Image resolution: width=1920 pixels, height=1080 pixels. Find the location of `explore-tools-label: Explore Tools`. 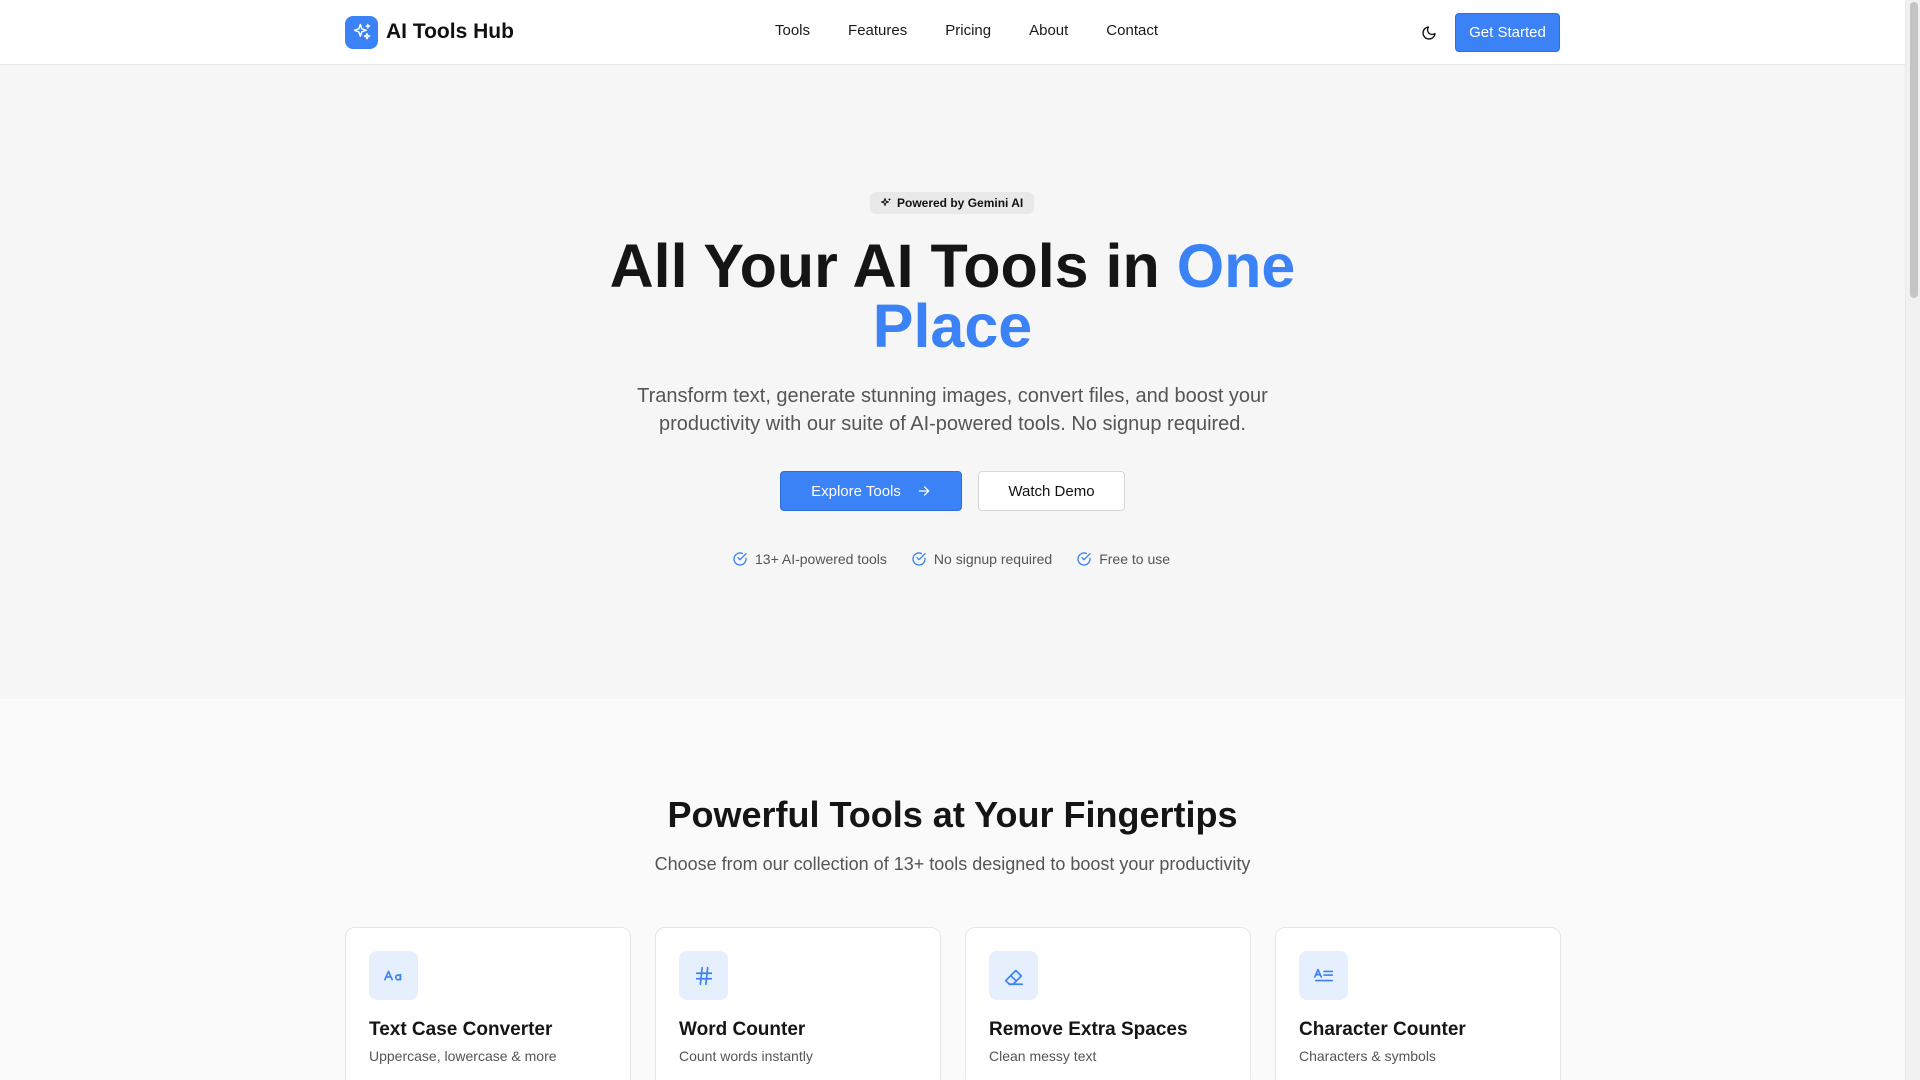

explore-tools-label: Explore Tools is located at coordinates (856, 491).